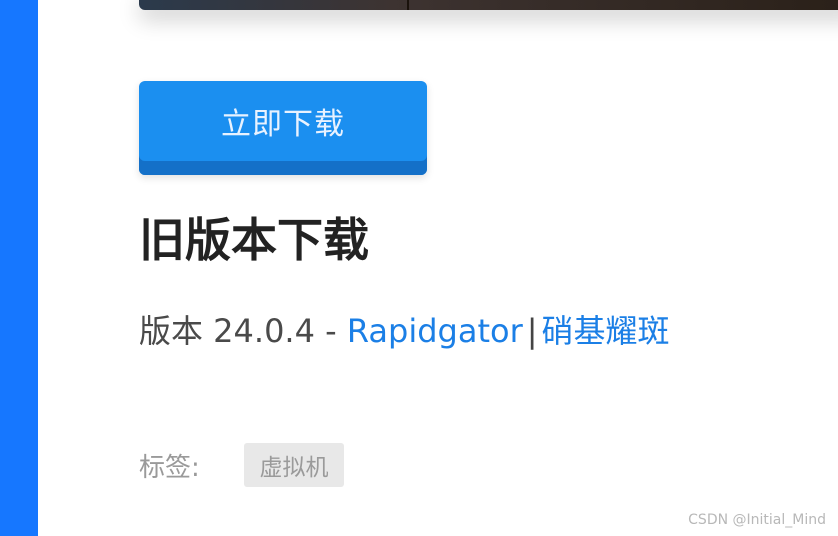 Image resolution: width=838 pixels, height=536 pixels. What do you see at coordinates (294, 465) in the screenshot?
I see `tag-virtual-machine: 虚拟机` at bounding box center [294, 465].